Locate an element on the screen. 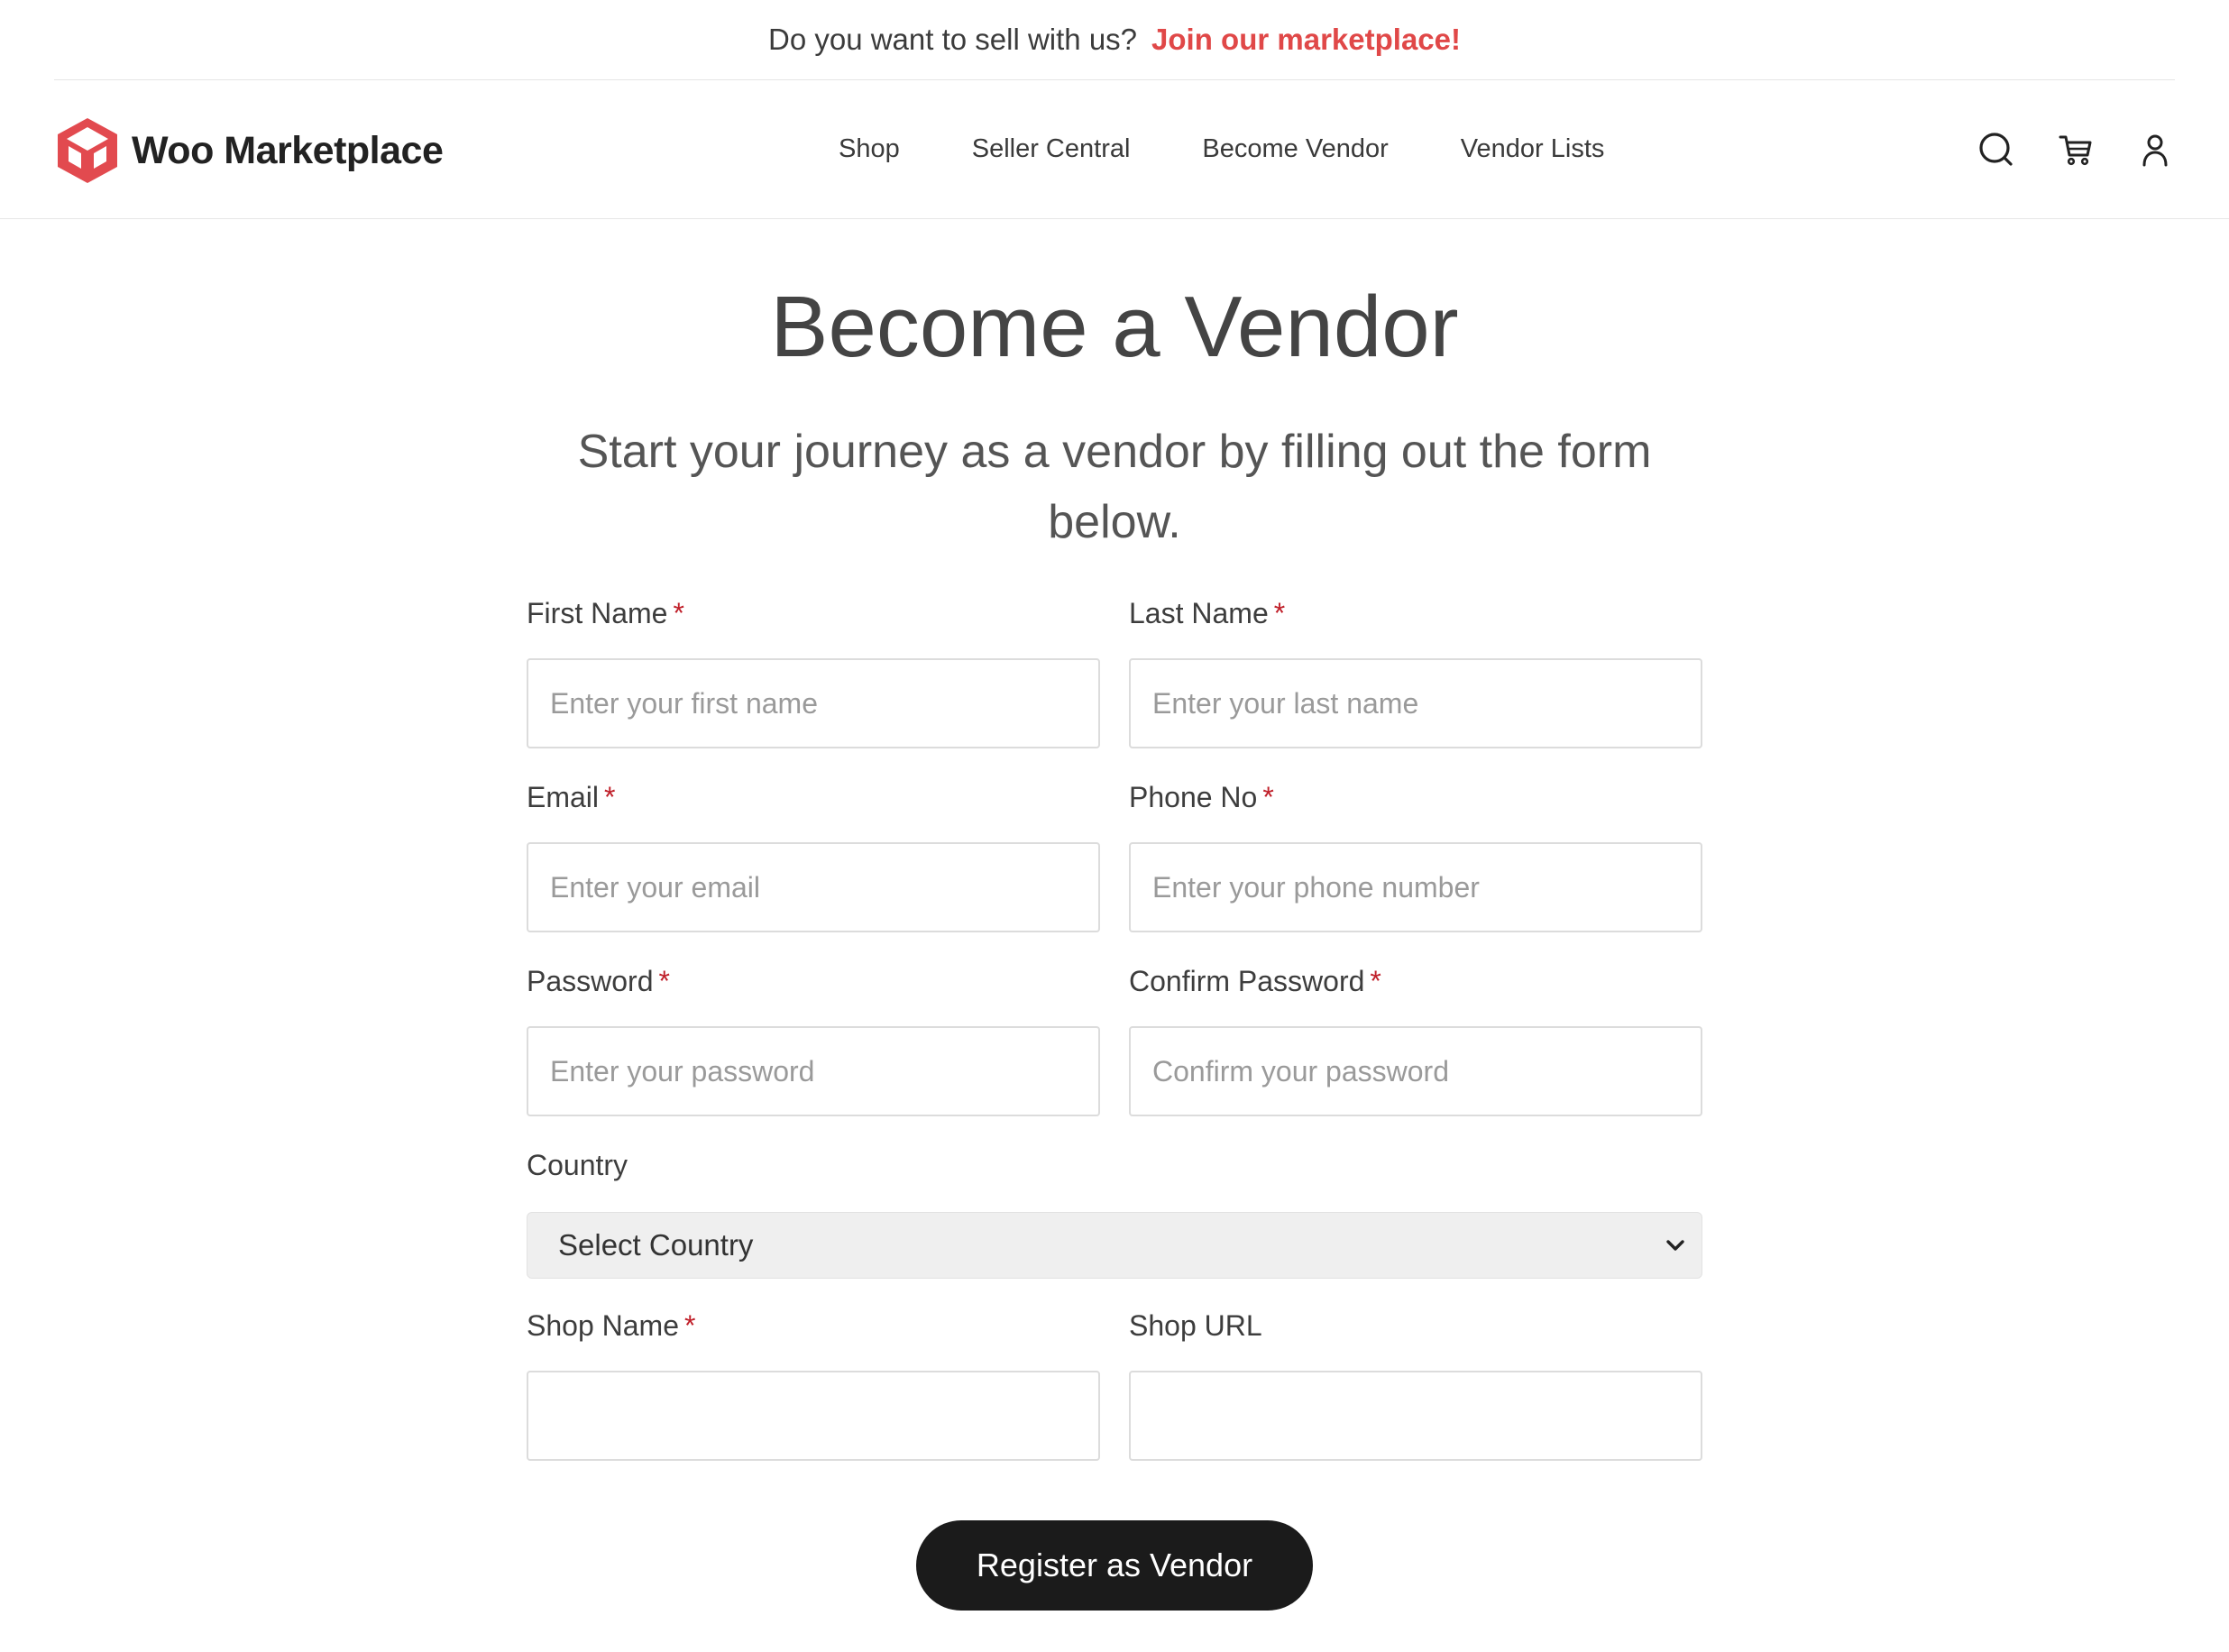 The image size is (2229, 1652). chevron-down-icon is located at coordinates (1675, 1246).